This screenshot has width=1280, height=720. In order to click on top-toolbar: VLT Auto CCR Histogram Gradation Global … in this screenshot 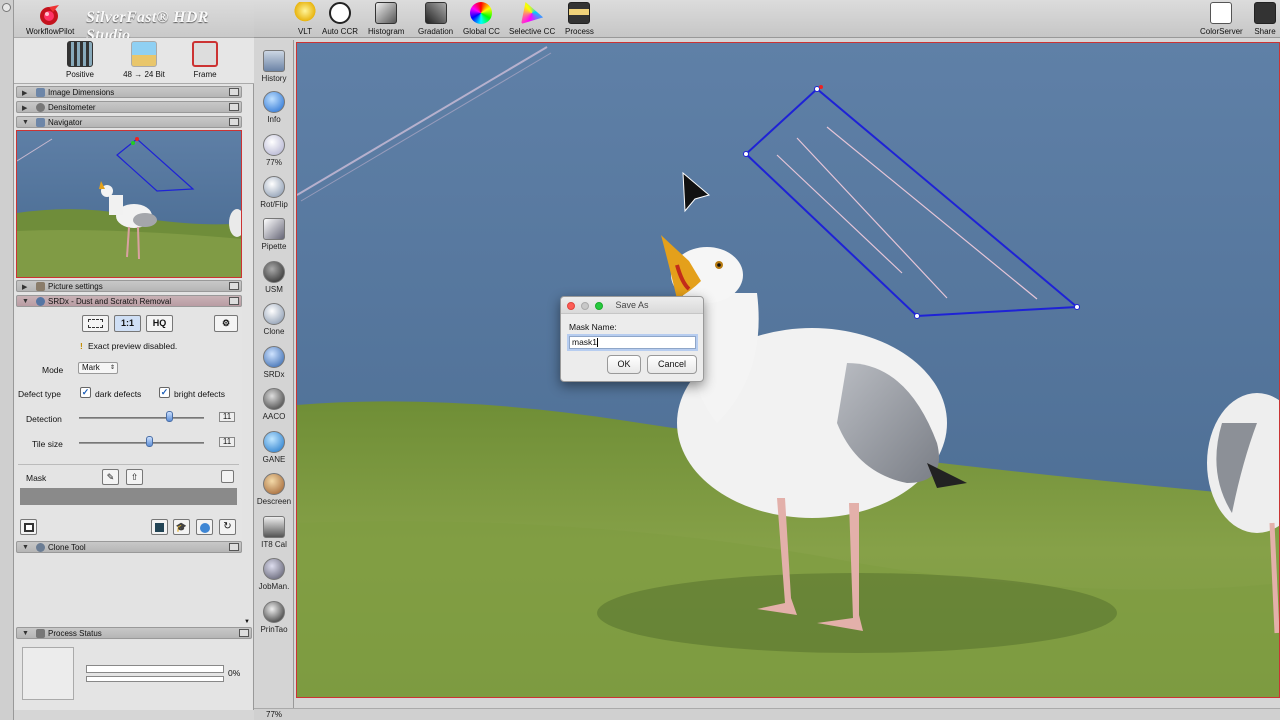, I will do `click(767, 19)`.